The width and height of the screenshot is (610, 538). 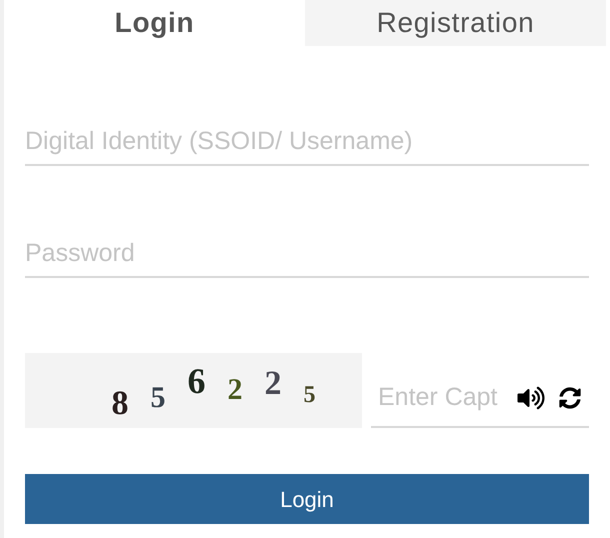 What do you see at coordinates (120, 404) in the screenshot?
I see `captcha-digit: 8` at bounding box center [120, 404].